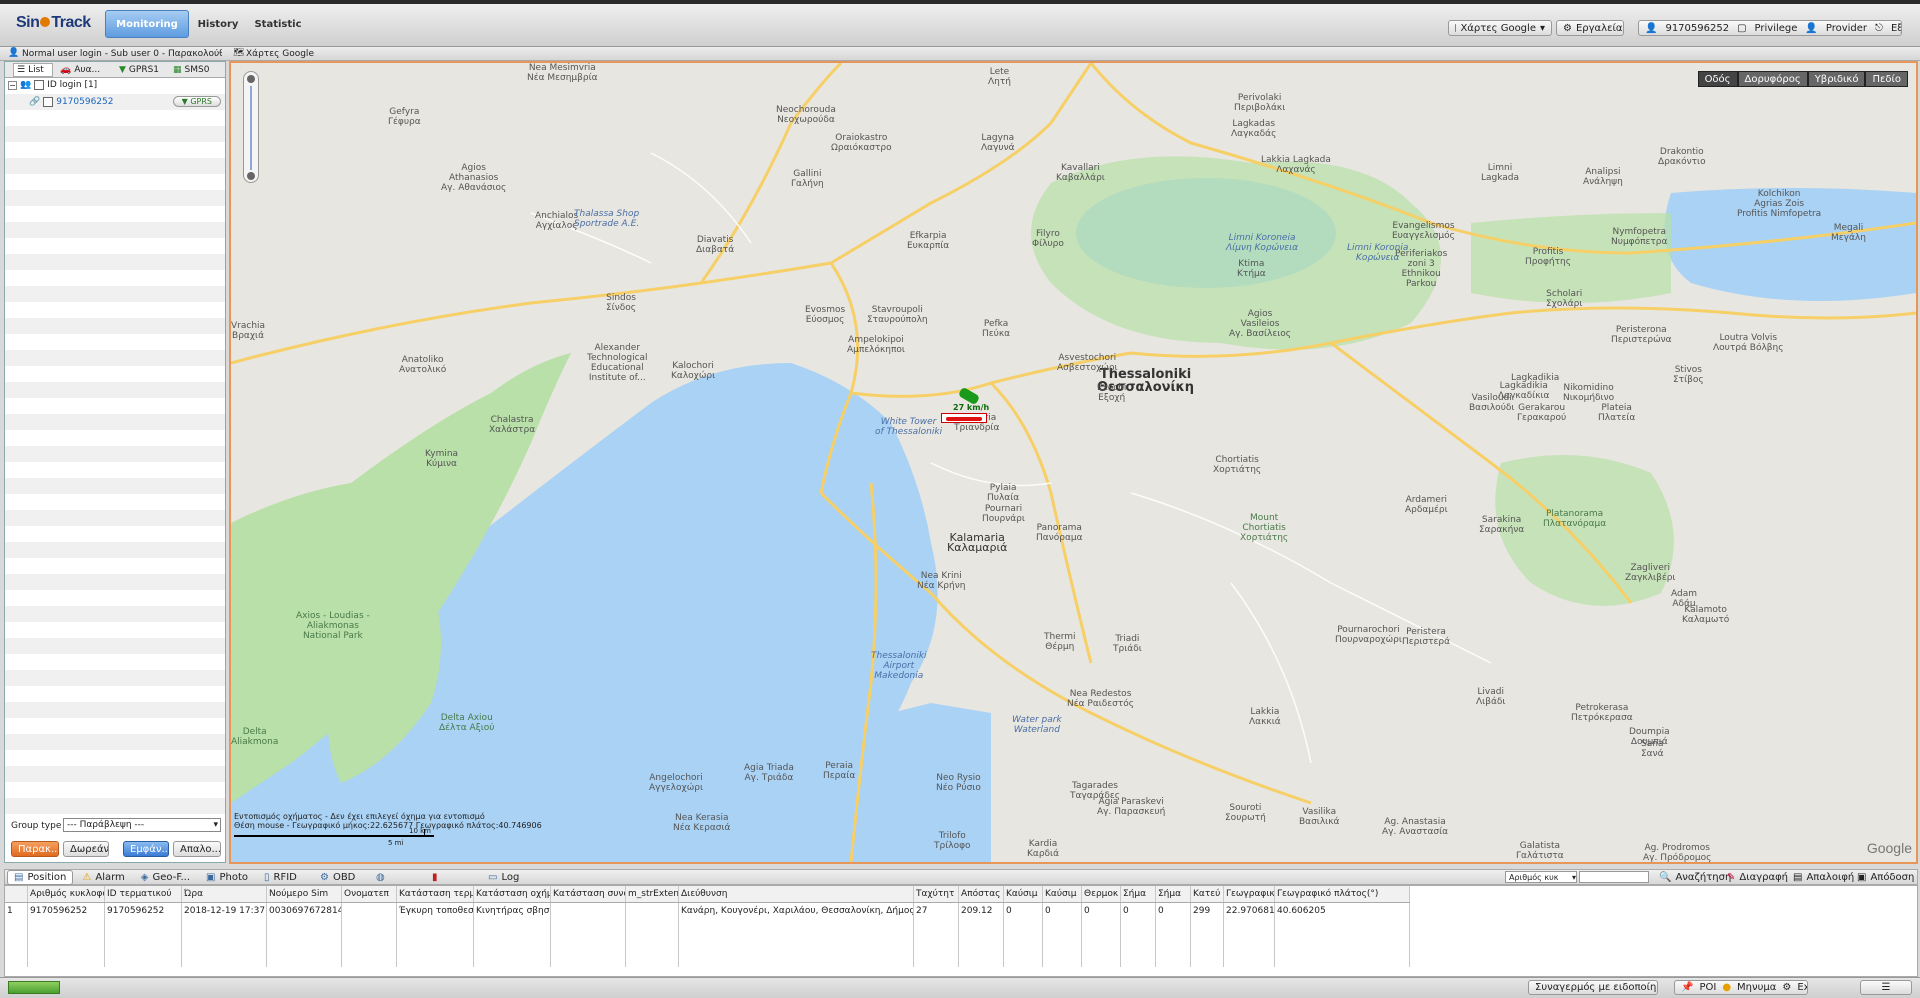  Describe the element at coordinates (1802, 987) in the screenshot. I see `expire-button: Expire` at that location.